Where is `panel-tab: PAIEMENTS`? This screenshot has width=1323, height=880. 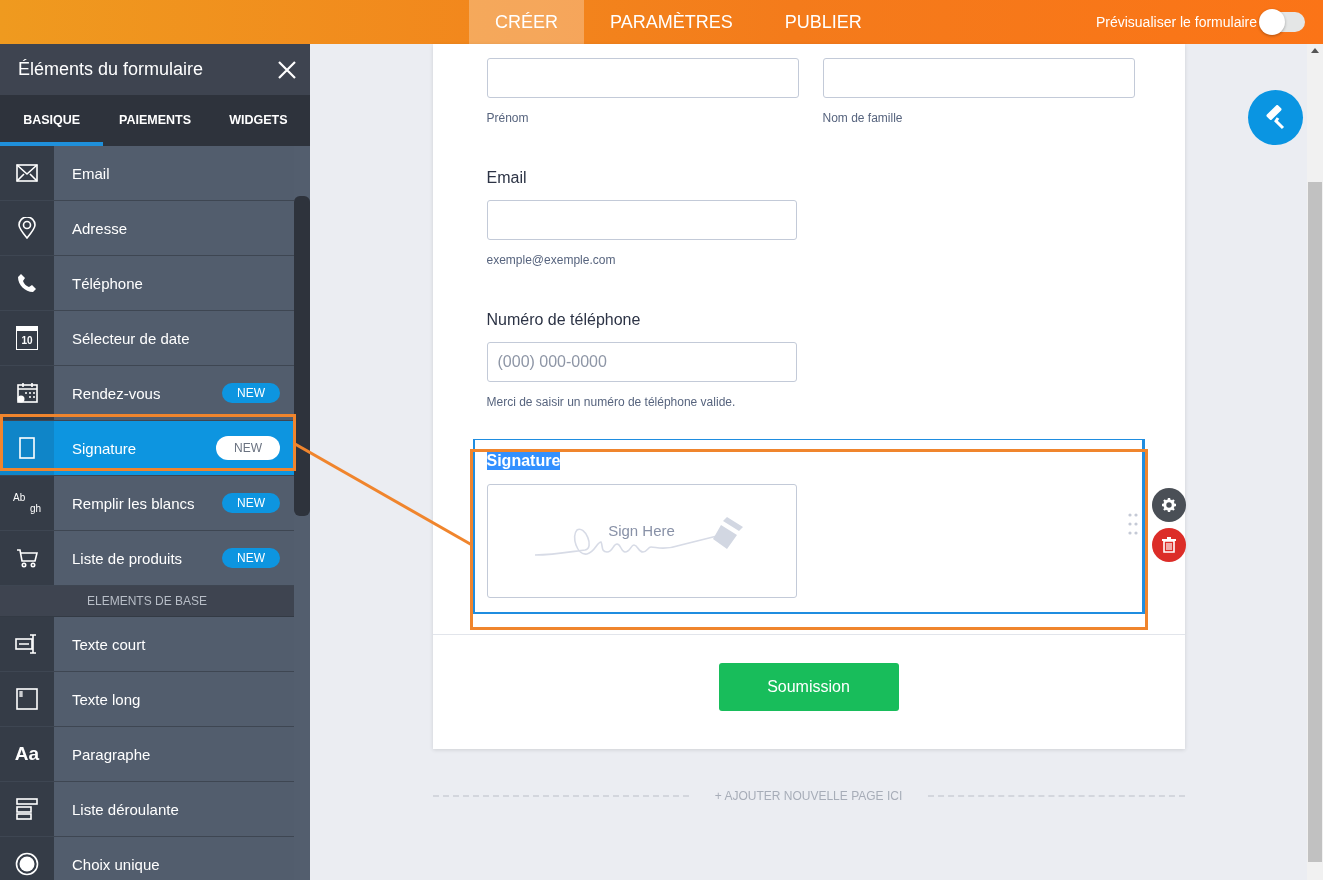 panel-tab: PAIEMENTS is located at coordinates (155, 120).